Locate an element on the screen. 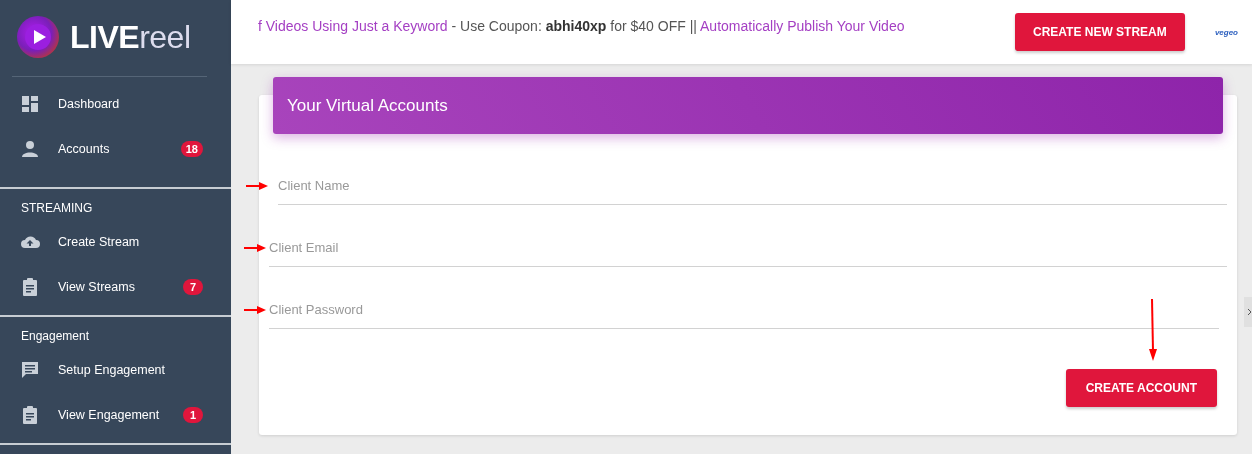 Image resolution: width=1252 pixels, height=454 pixels. text-field: Client Password is located at coordinates (744, 309).